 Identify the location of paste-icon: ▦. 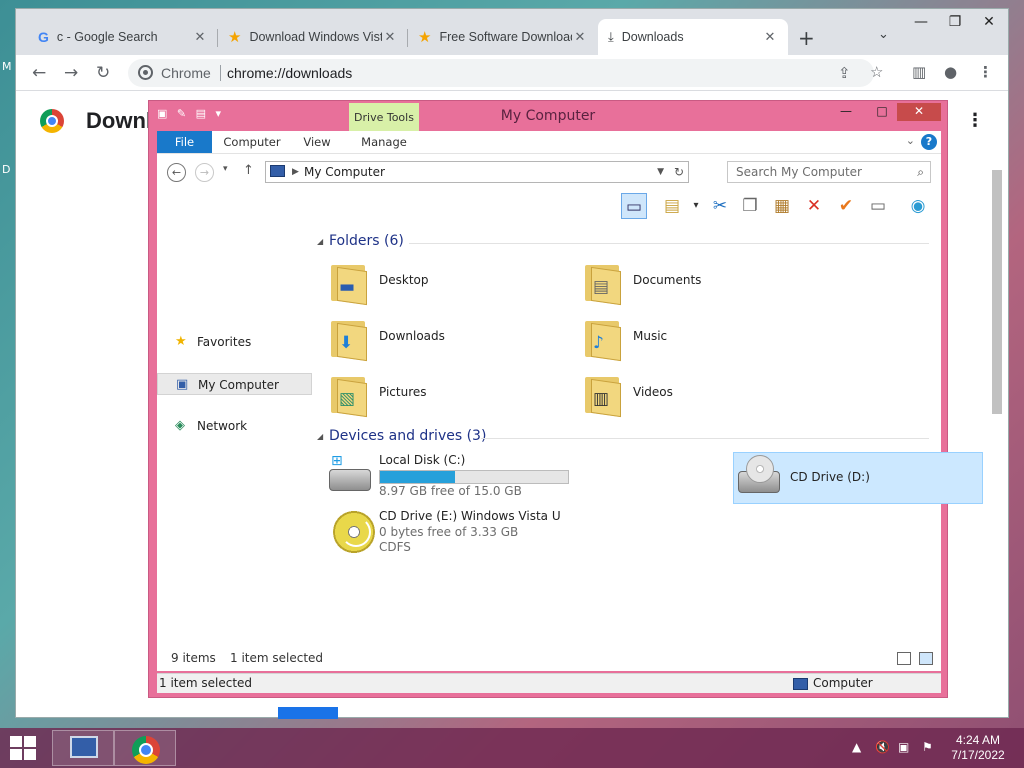
(782, 206).